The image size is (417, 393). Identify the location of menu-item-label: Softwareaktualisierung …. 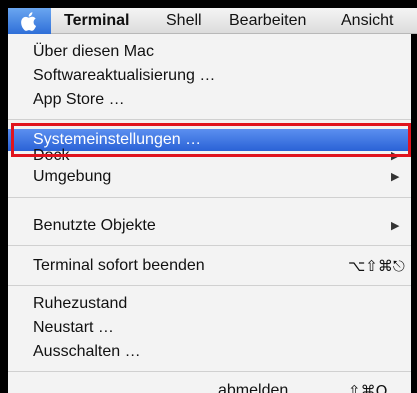
(124, 75).